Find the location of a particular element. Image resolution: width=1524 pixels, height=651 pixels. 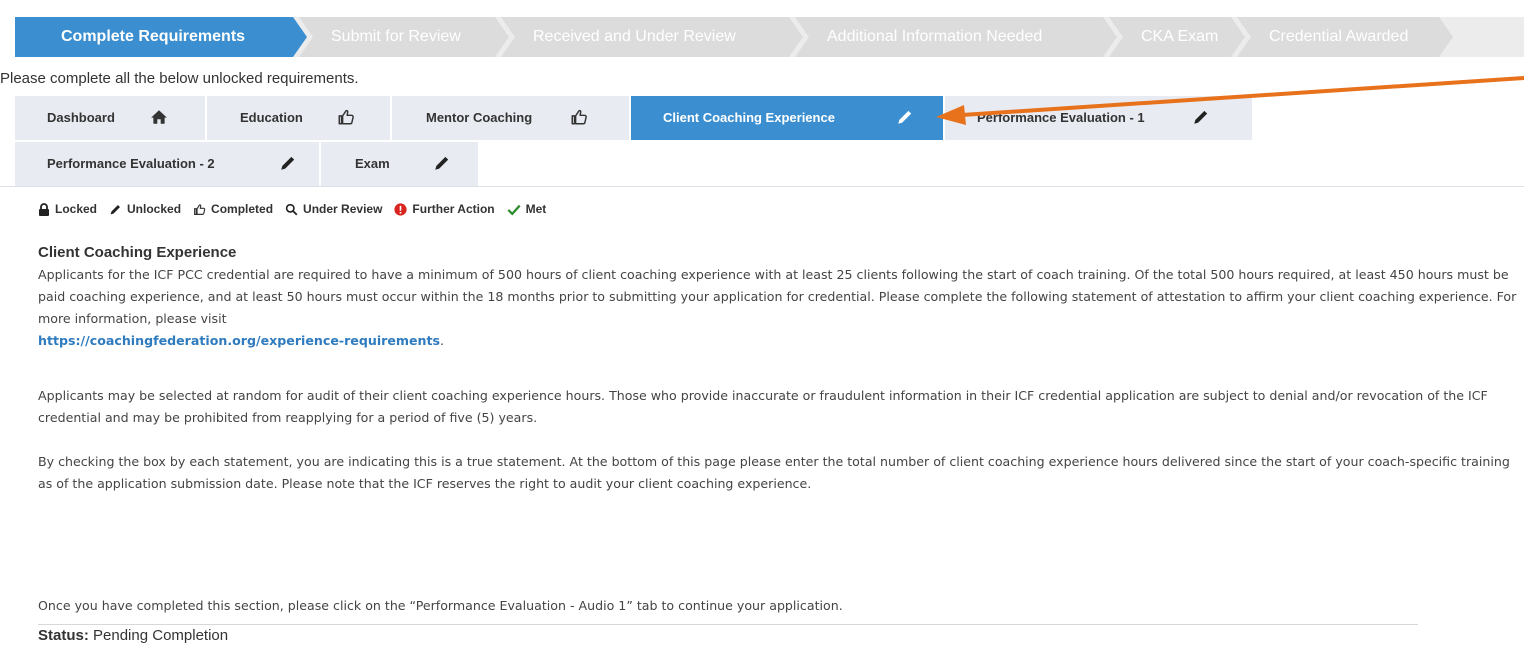

check-icon is located at coordinates (514, 210).